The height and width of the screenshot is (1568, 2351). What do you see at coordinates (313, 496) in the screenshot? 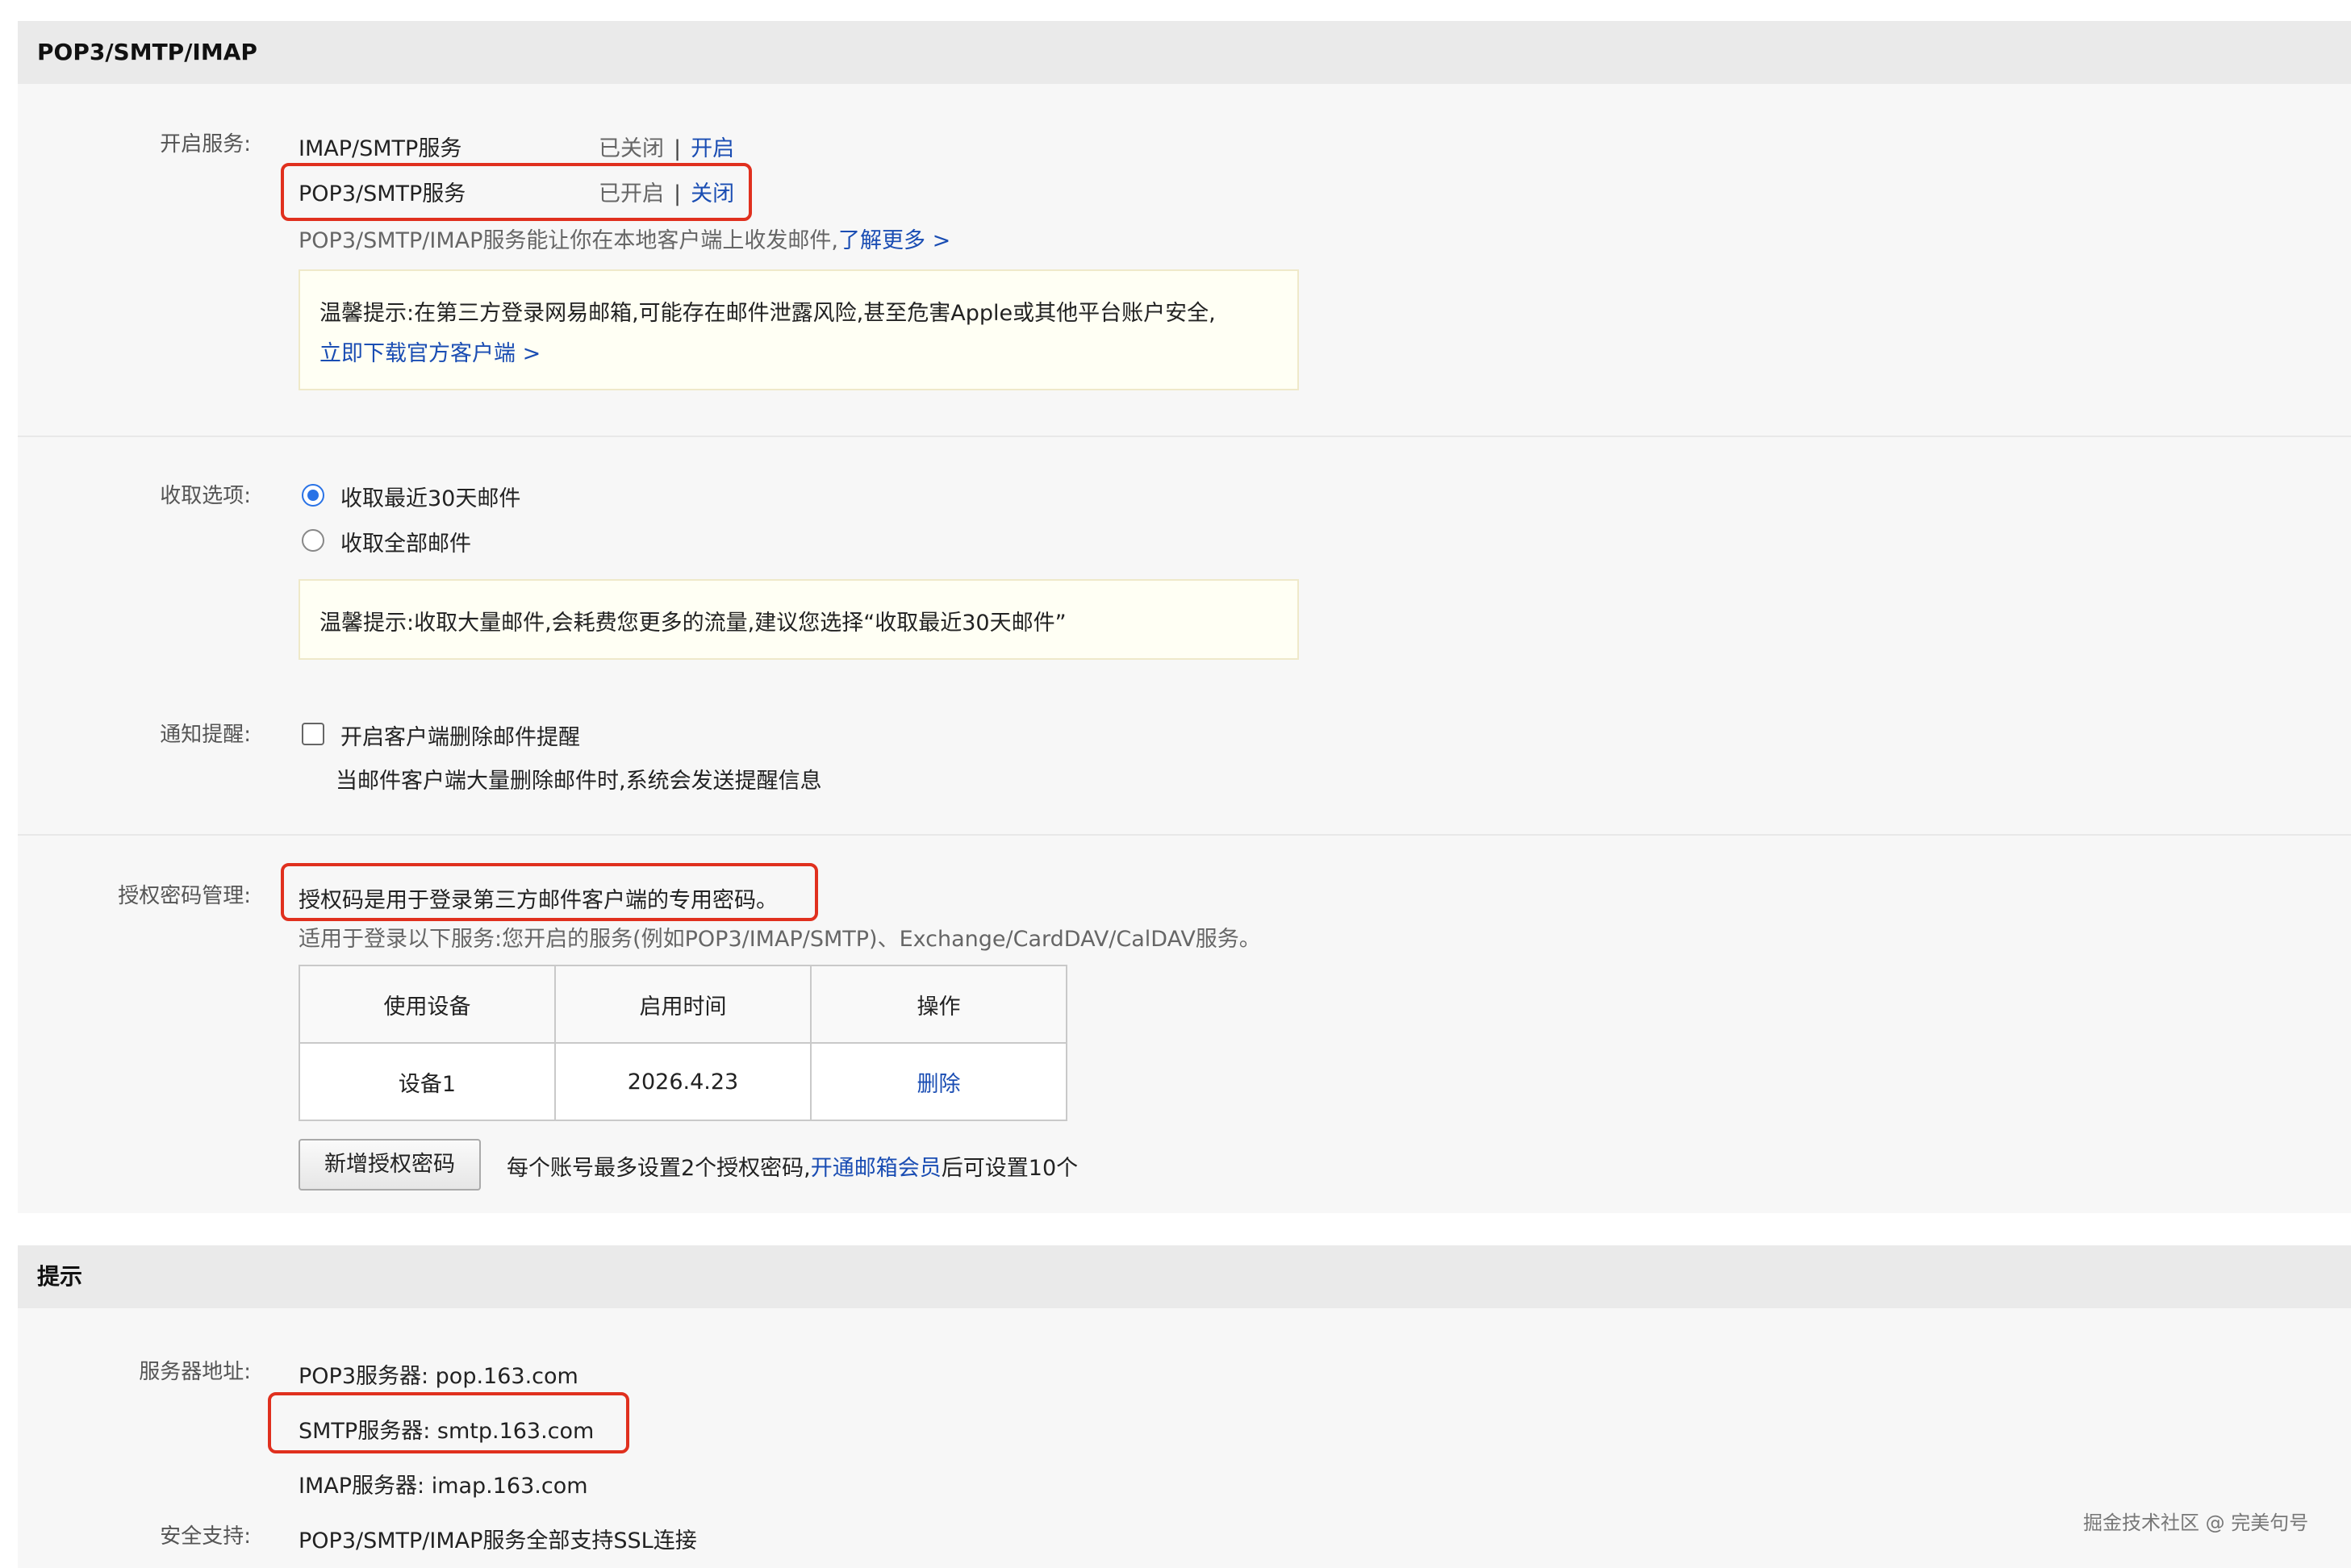
I see `fetch-30-days-radio` at bounding box center [313, 496].